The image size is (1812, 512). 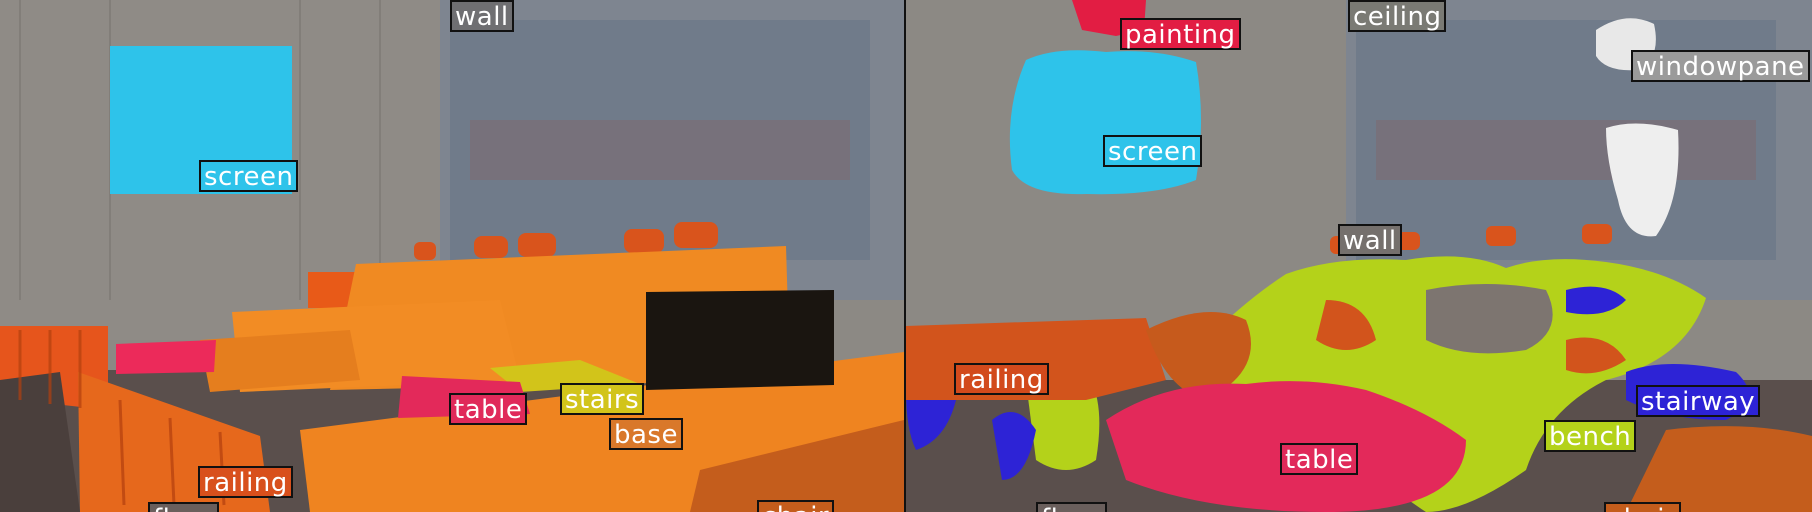 What do you see at coordinates (740, 340) in the screenshot?
I see `black-box` at bounding box center [740, 340].